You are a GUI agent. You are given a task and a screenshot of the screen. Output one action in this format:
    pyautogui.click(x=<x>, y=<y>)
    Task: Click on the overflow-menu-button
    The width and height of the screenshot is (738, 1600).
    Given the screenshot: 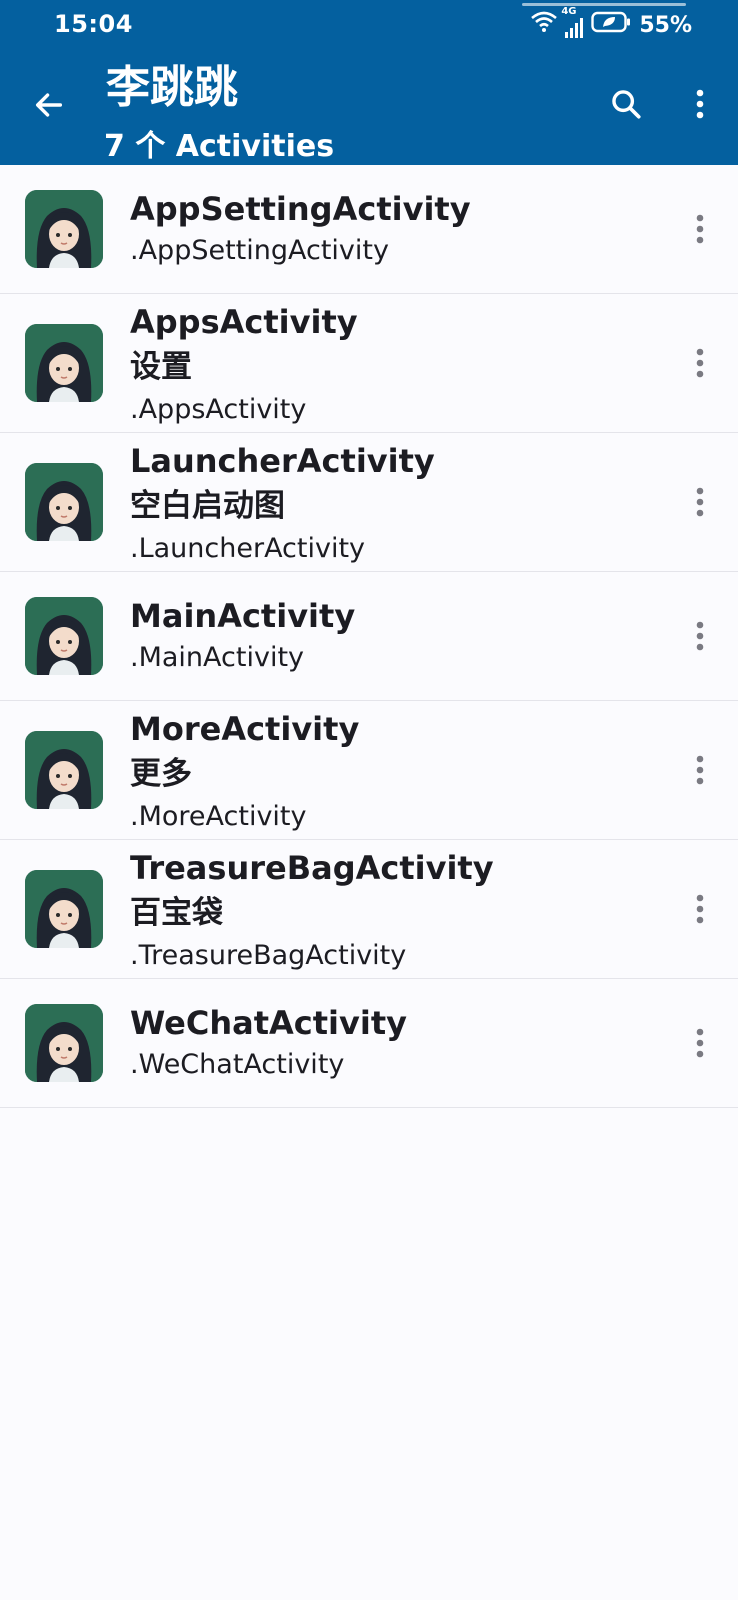 What is the action you would take?
    pyautogui.click(x=700, y=104)
    